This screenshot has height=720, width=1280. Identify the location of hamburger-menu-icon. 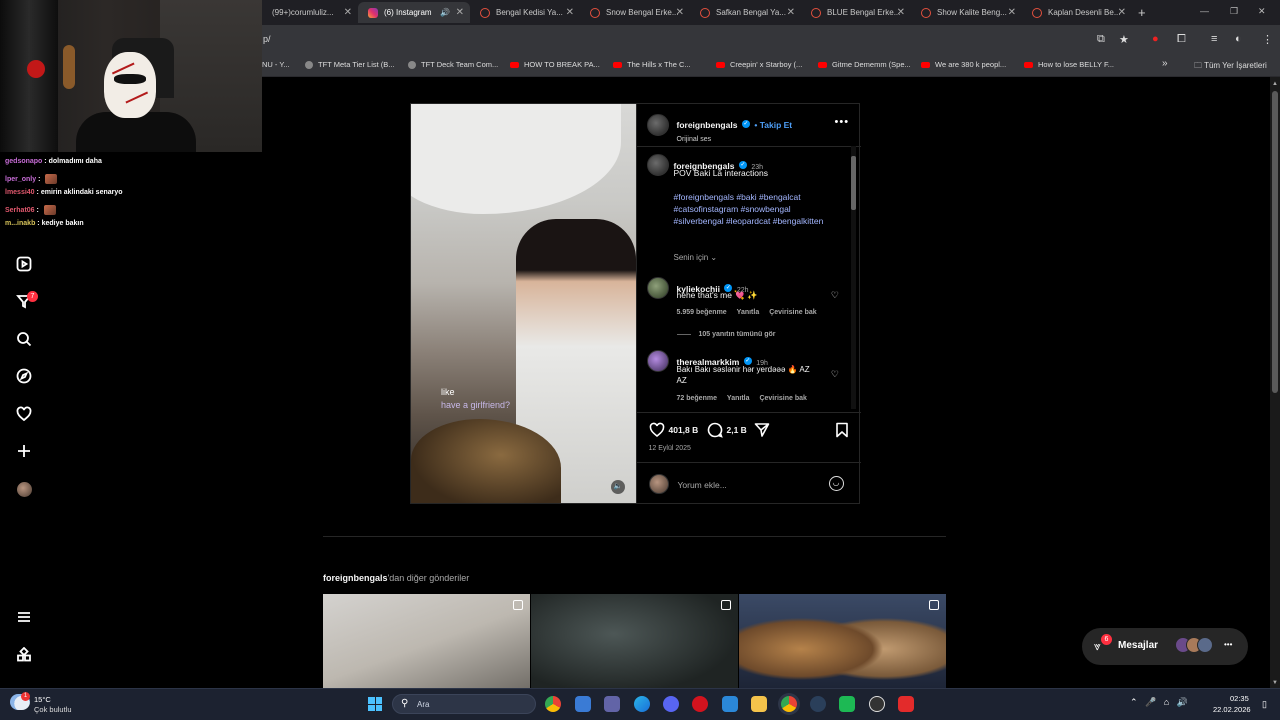
(24, 617).